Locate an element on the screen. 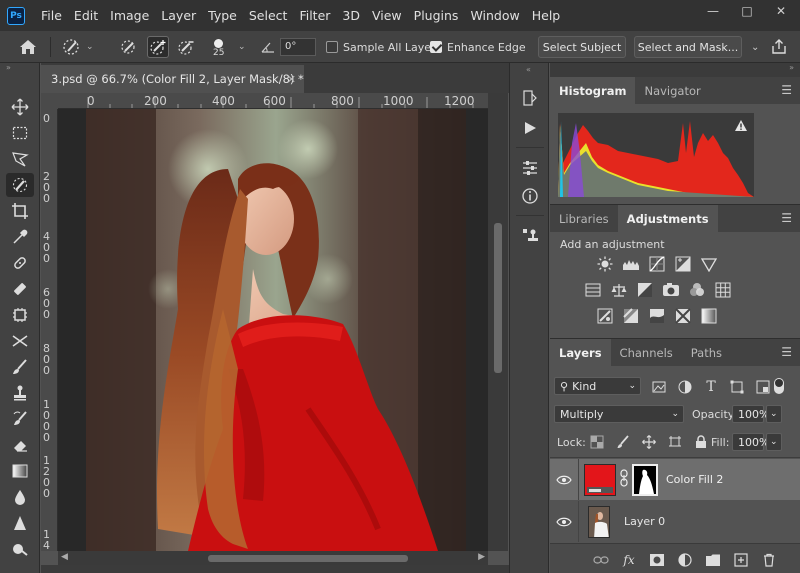 This screenshot has height=573, width=800. tab-navigator: Navigator is located at coordinates (672, 90).